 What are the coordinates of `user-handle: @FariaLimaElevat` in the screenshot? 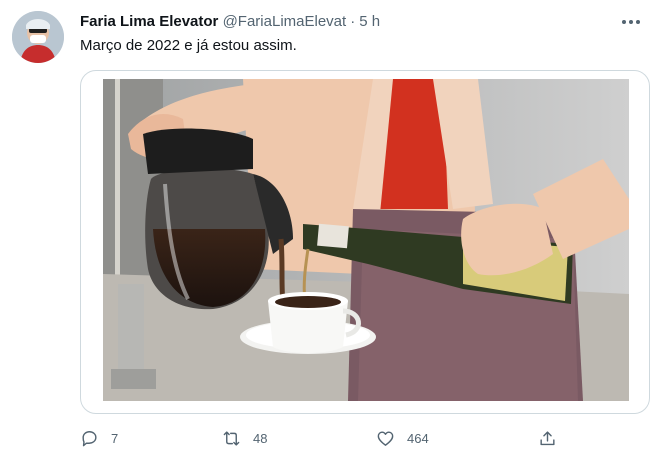 It's located at (285, 21).